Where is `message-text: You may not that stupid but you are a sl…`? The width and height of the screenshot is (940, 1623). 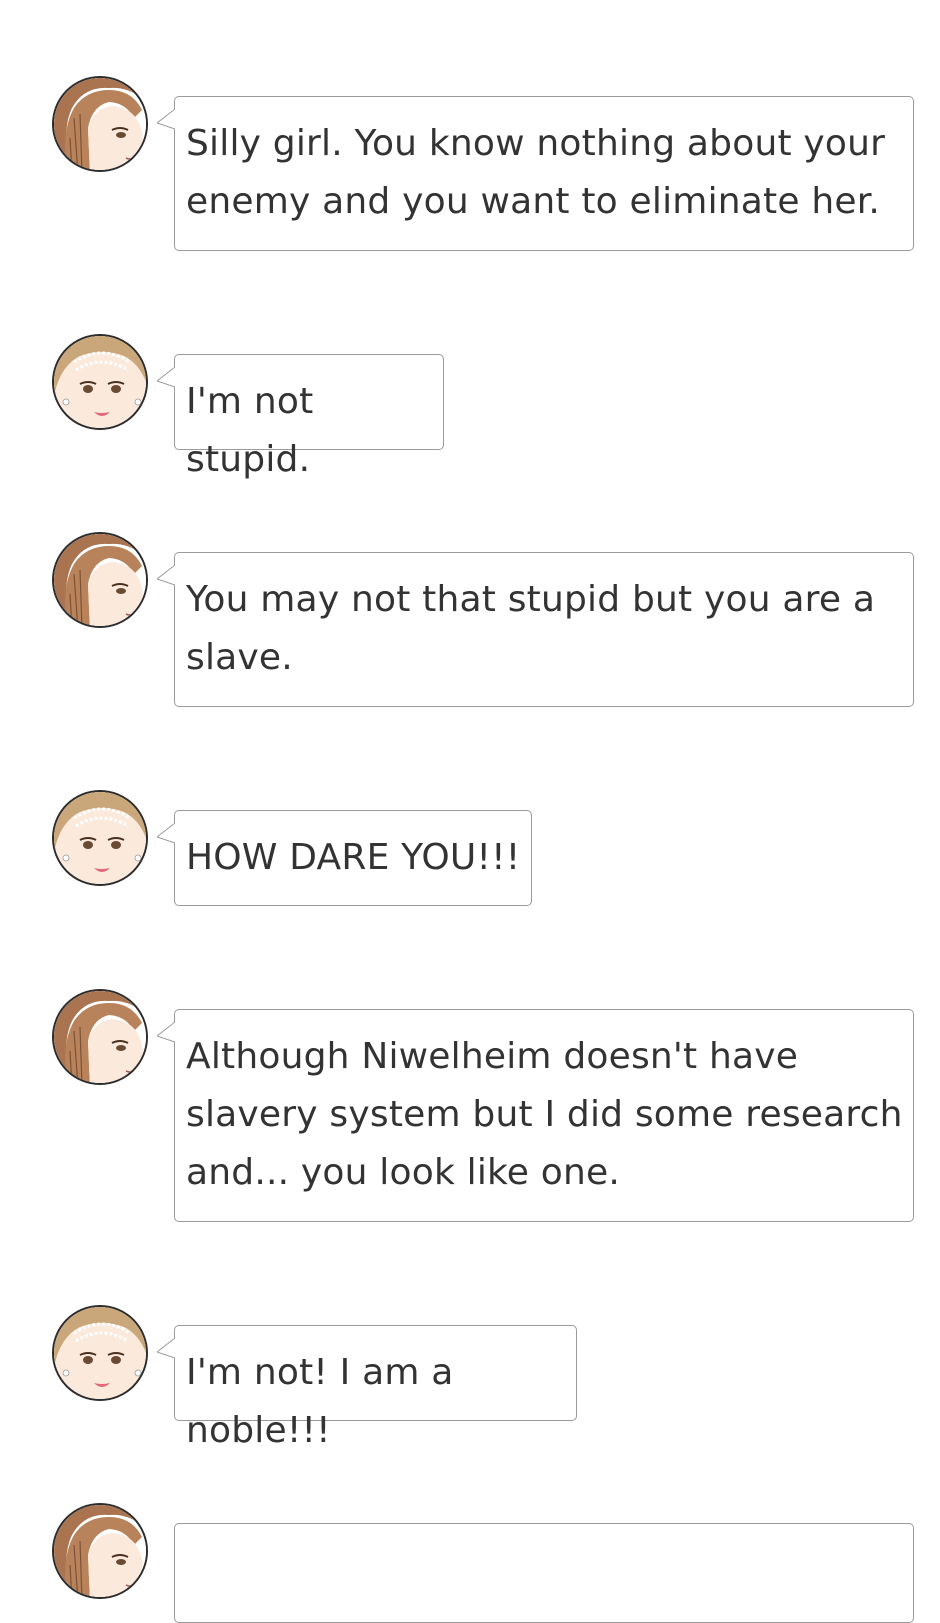 message-text: You may not that stupid but you are a sl… is located at coordinates (531, 628).